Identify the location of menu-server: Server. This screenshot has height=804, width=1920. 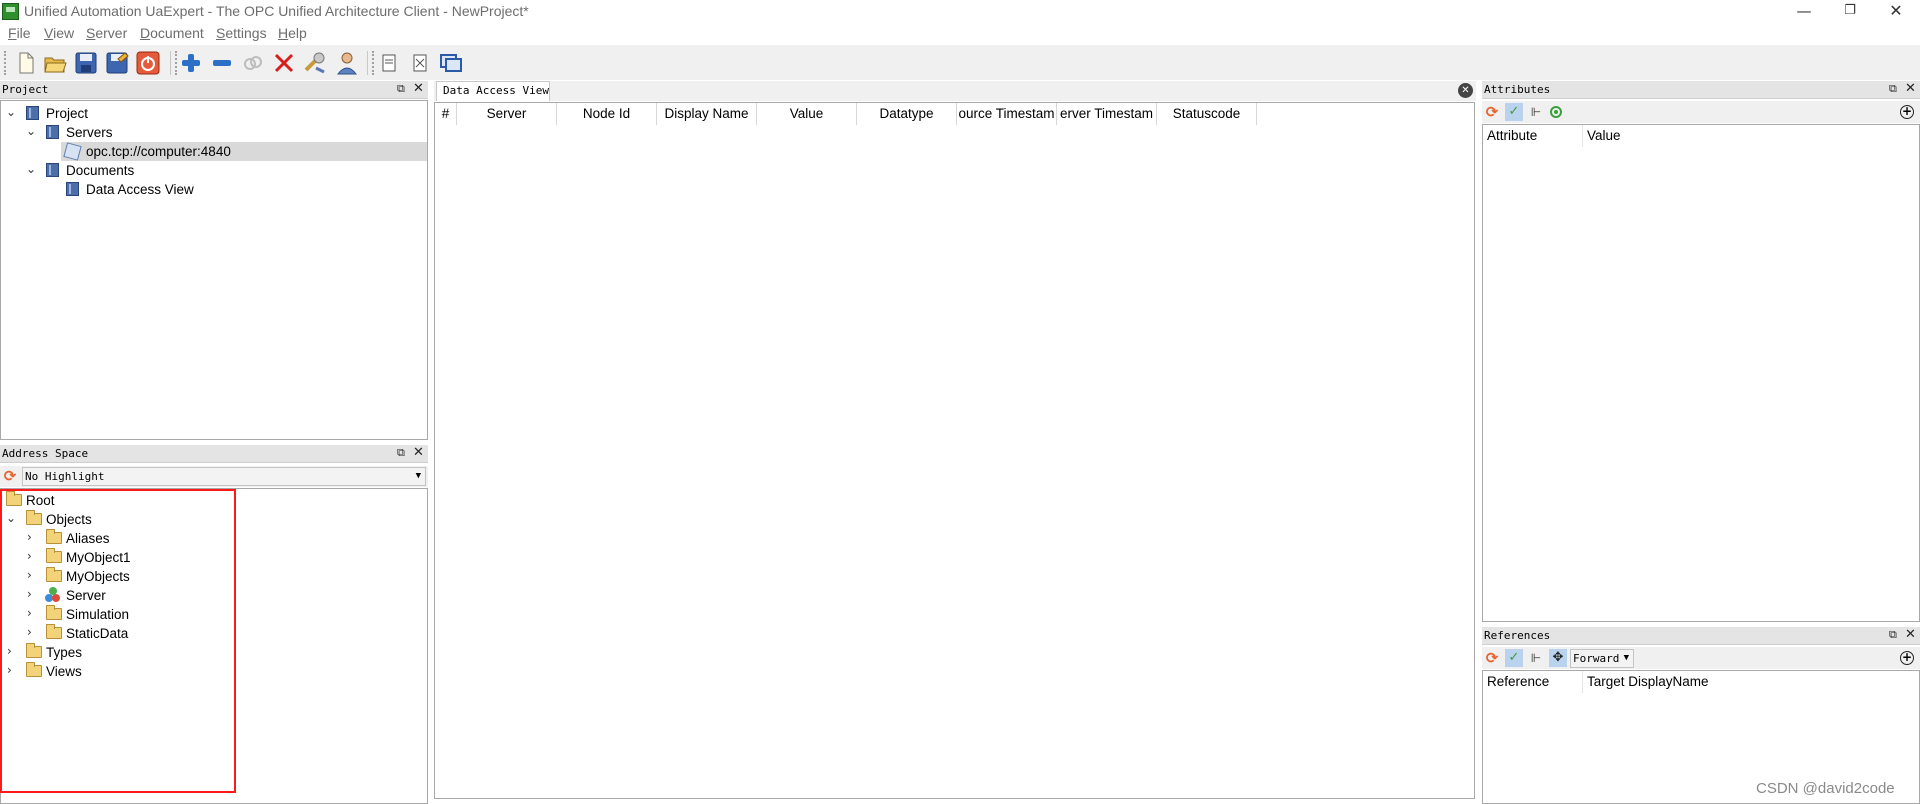
(106, 33).